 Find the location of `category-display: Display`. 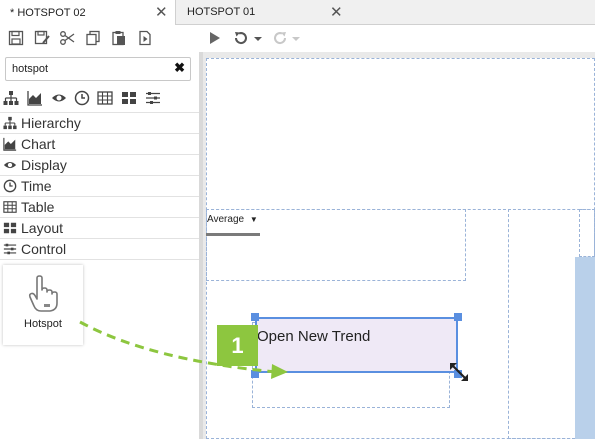

category-display: Display is located at coordinates (99, 165).